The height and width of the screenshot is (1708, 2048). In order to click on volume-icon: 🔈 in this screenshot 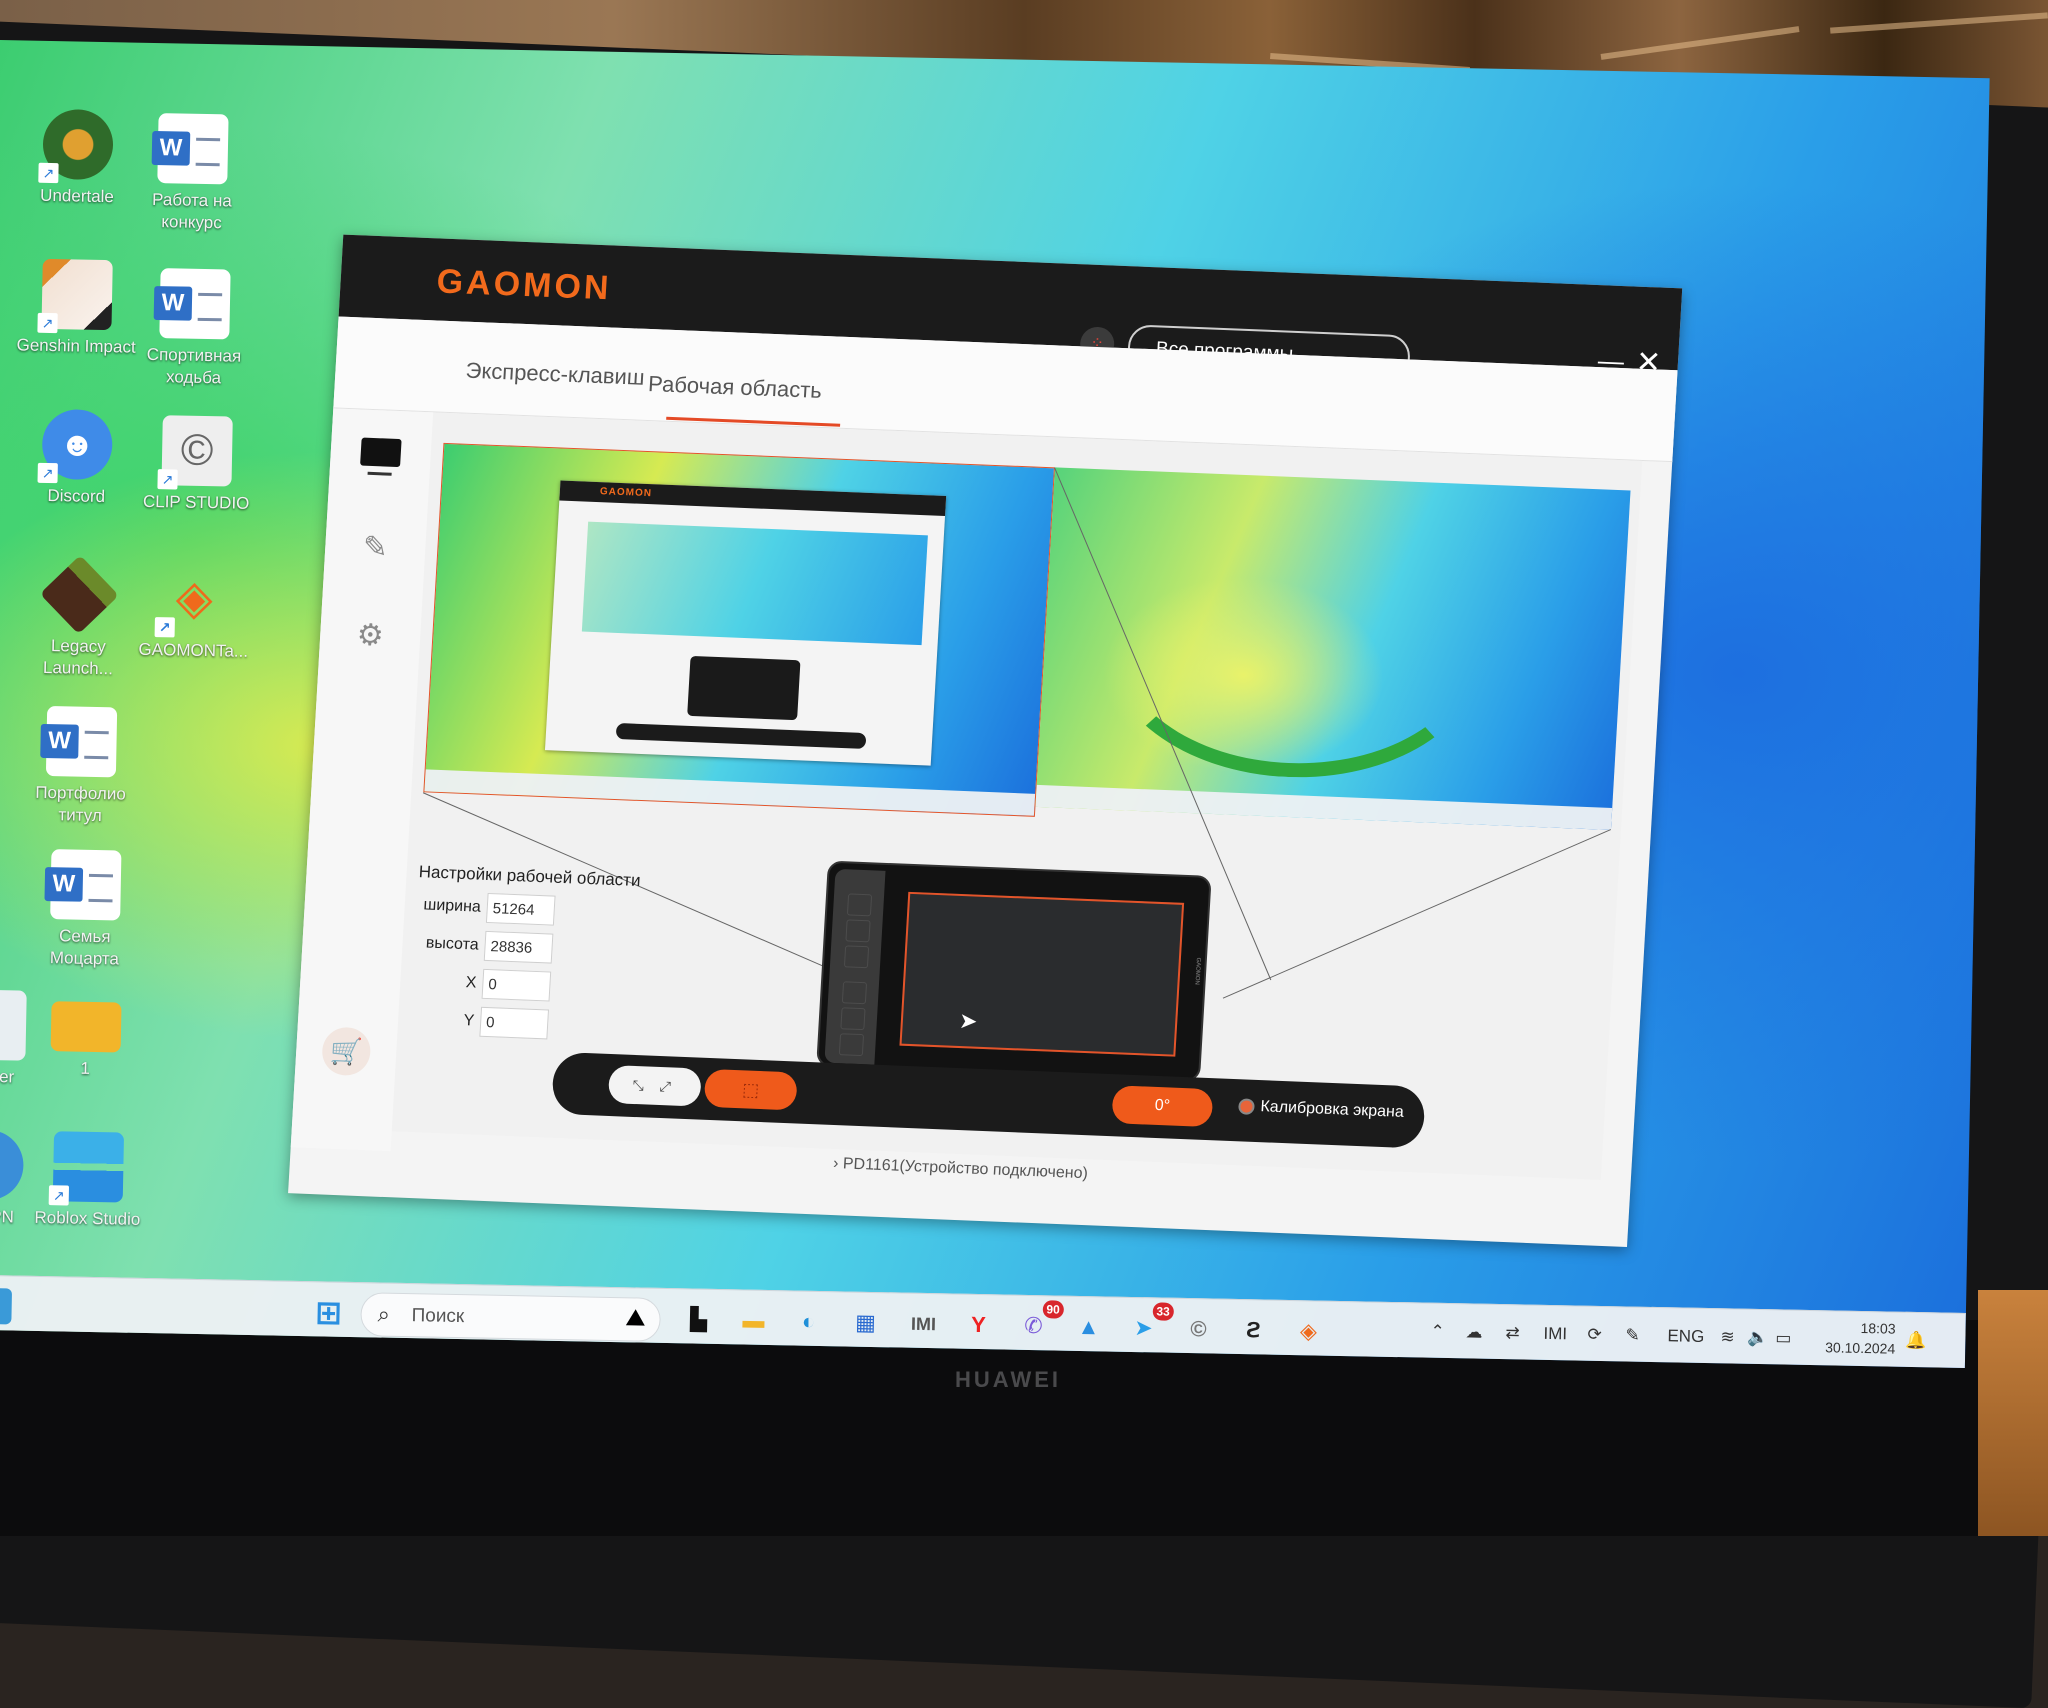, I will do `click(1758, 1338)`.